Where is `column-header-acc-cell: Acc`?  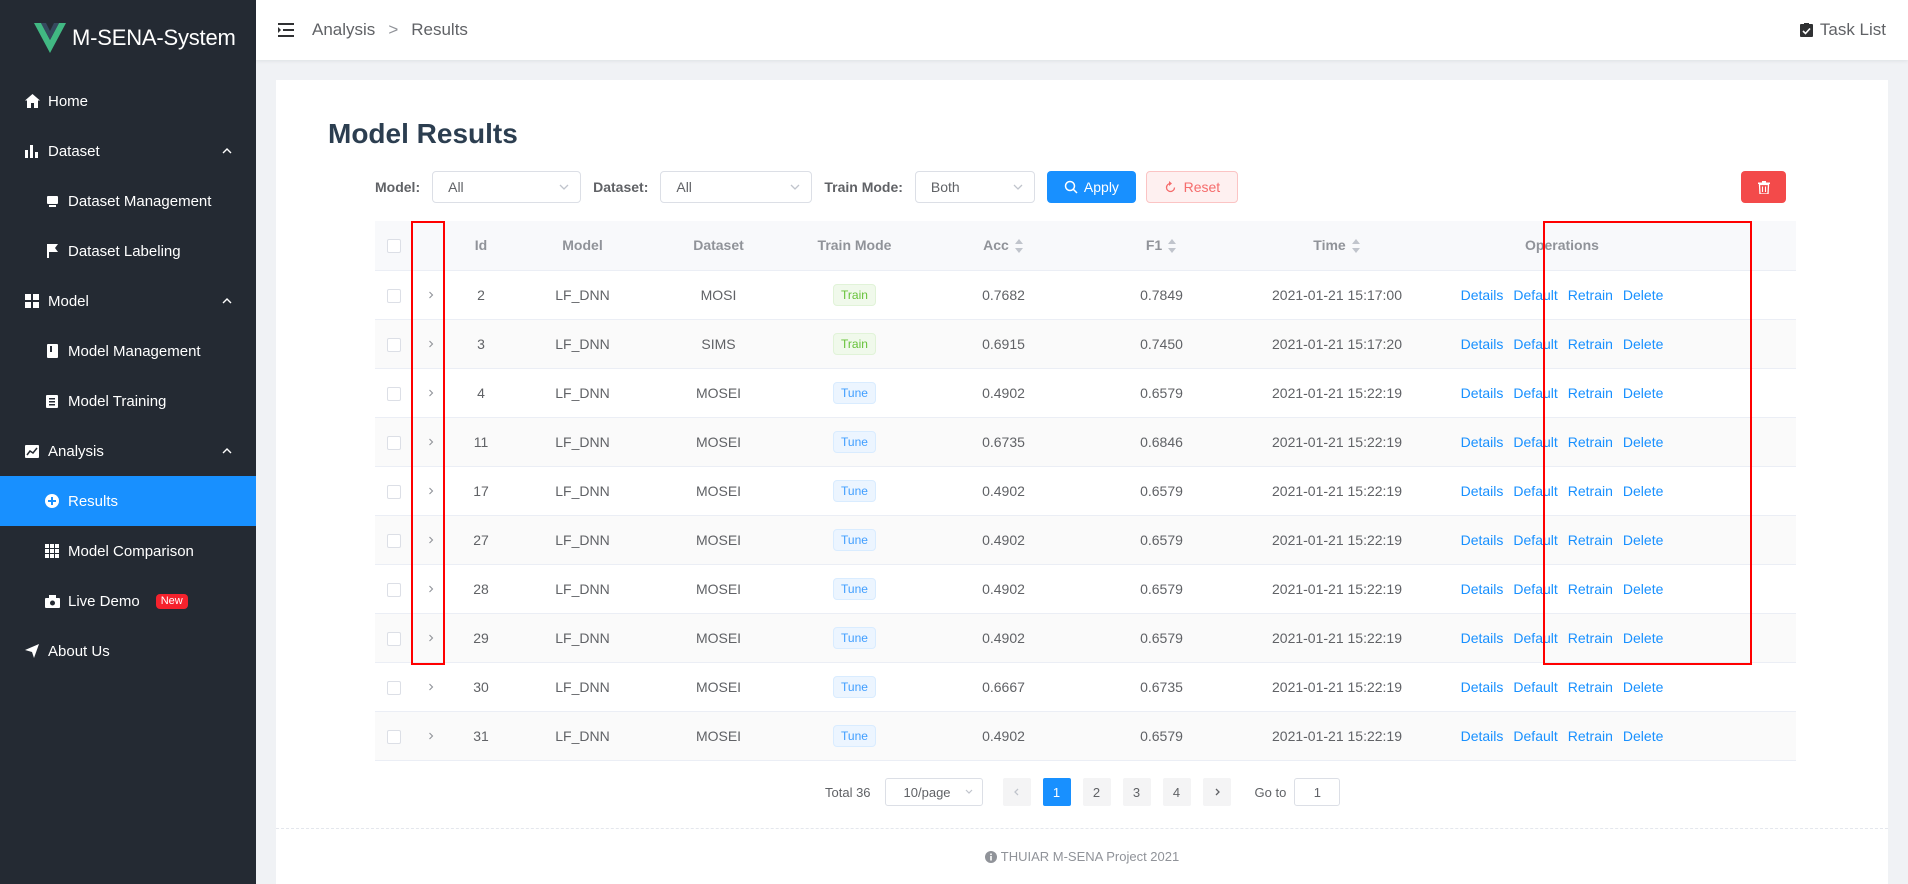
column-header-acc-cell: Acc is located at coordinates (1003, 246).